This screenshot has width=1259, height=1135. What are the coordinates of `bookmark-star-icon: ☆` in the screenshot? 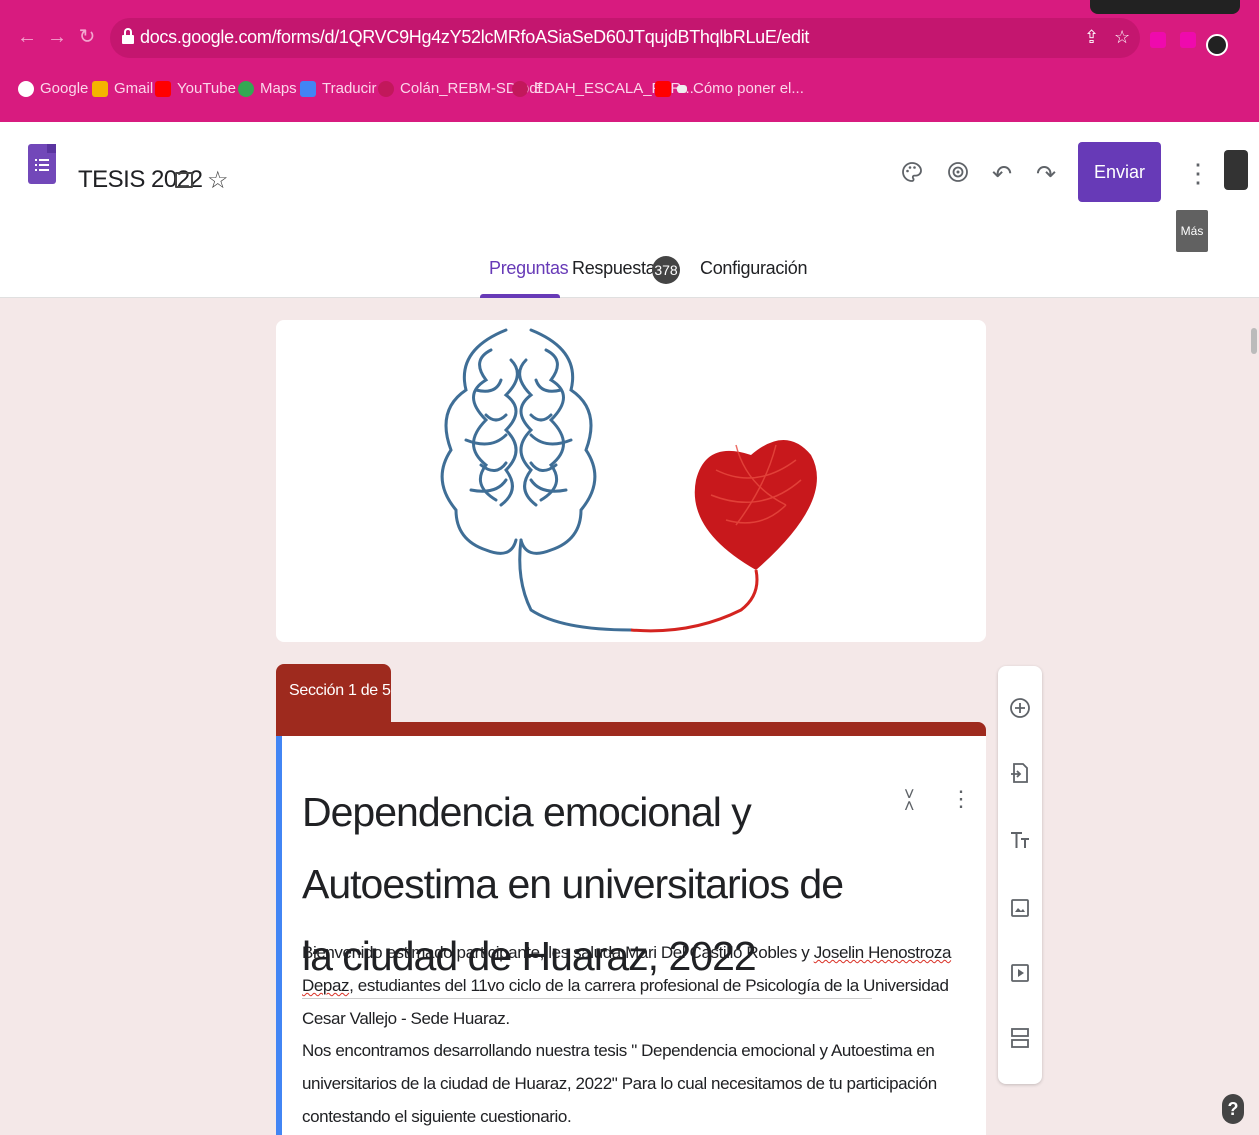 It's located at (1122, 37).